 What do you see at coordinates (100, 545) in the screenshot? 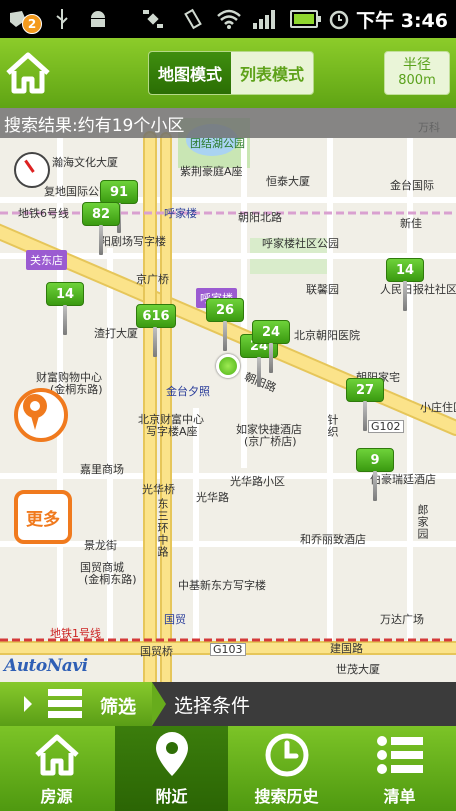
I see `map-label: 景龙街` at bounding box center [100, 545].